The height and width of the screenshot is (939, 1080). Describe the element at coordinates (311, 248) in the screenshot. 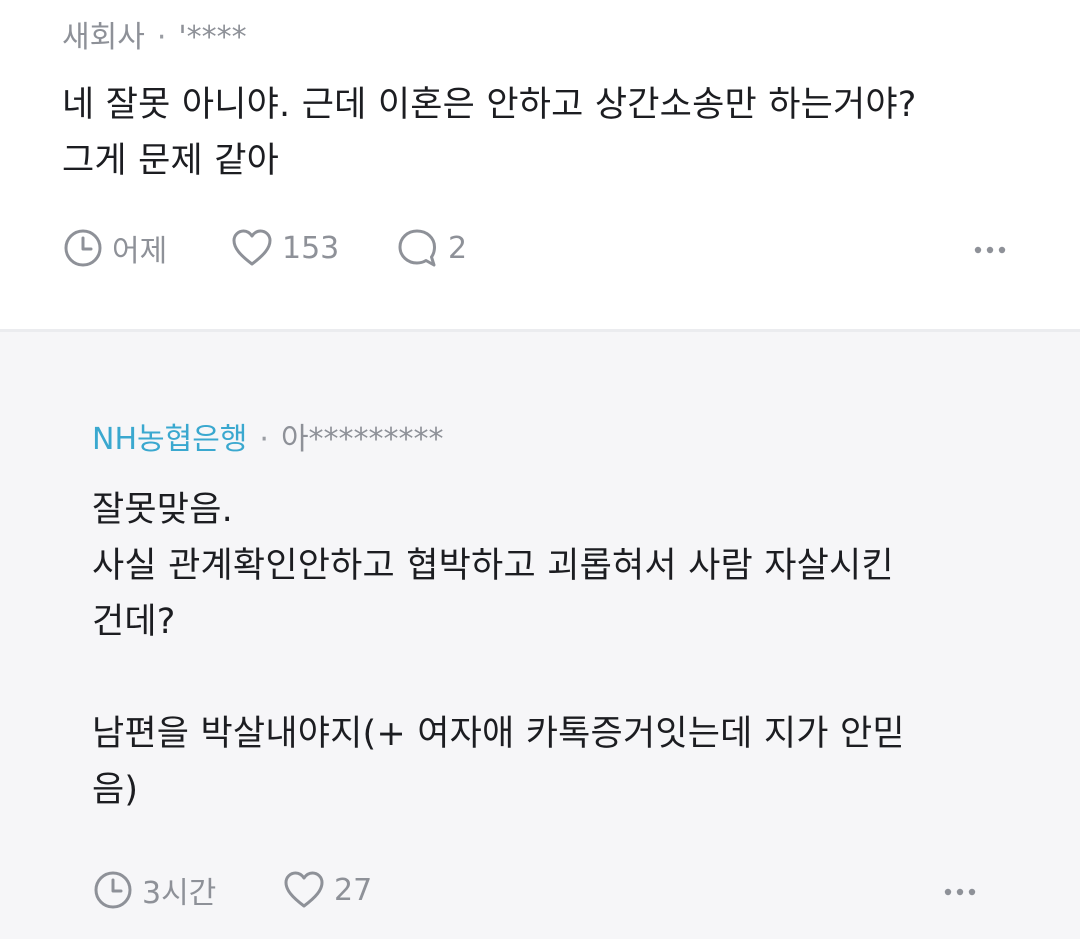

I see `like-count: 153` at that location.